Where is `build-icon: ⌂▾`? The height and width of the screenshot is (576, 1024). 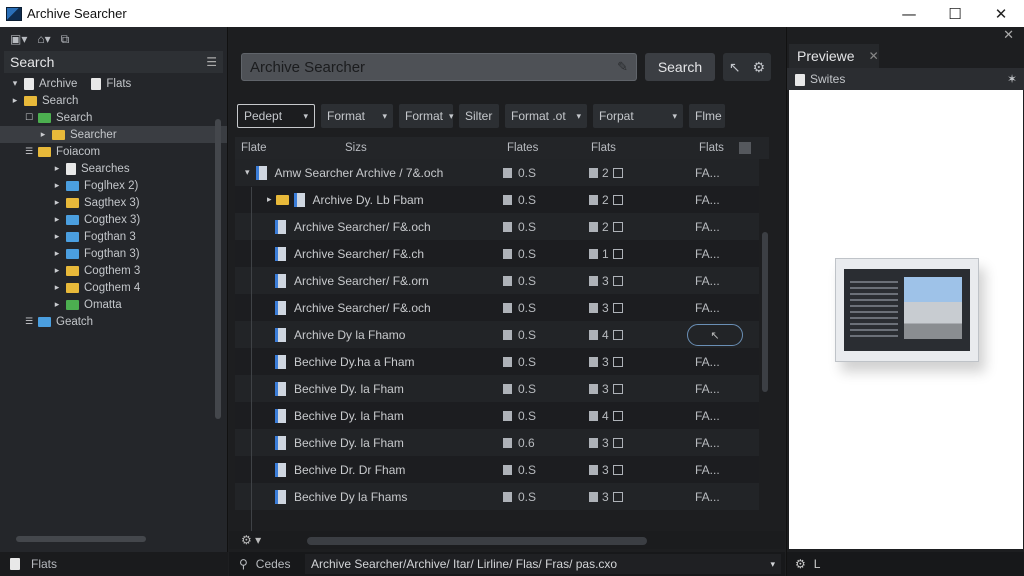 build-icon: ⌂▾ is located at coordinates (43, 39).